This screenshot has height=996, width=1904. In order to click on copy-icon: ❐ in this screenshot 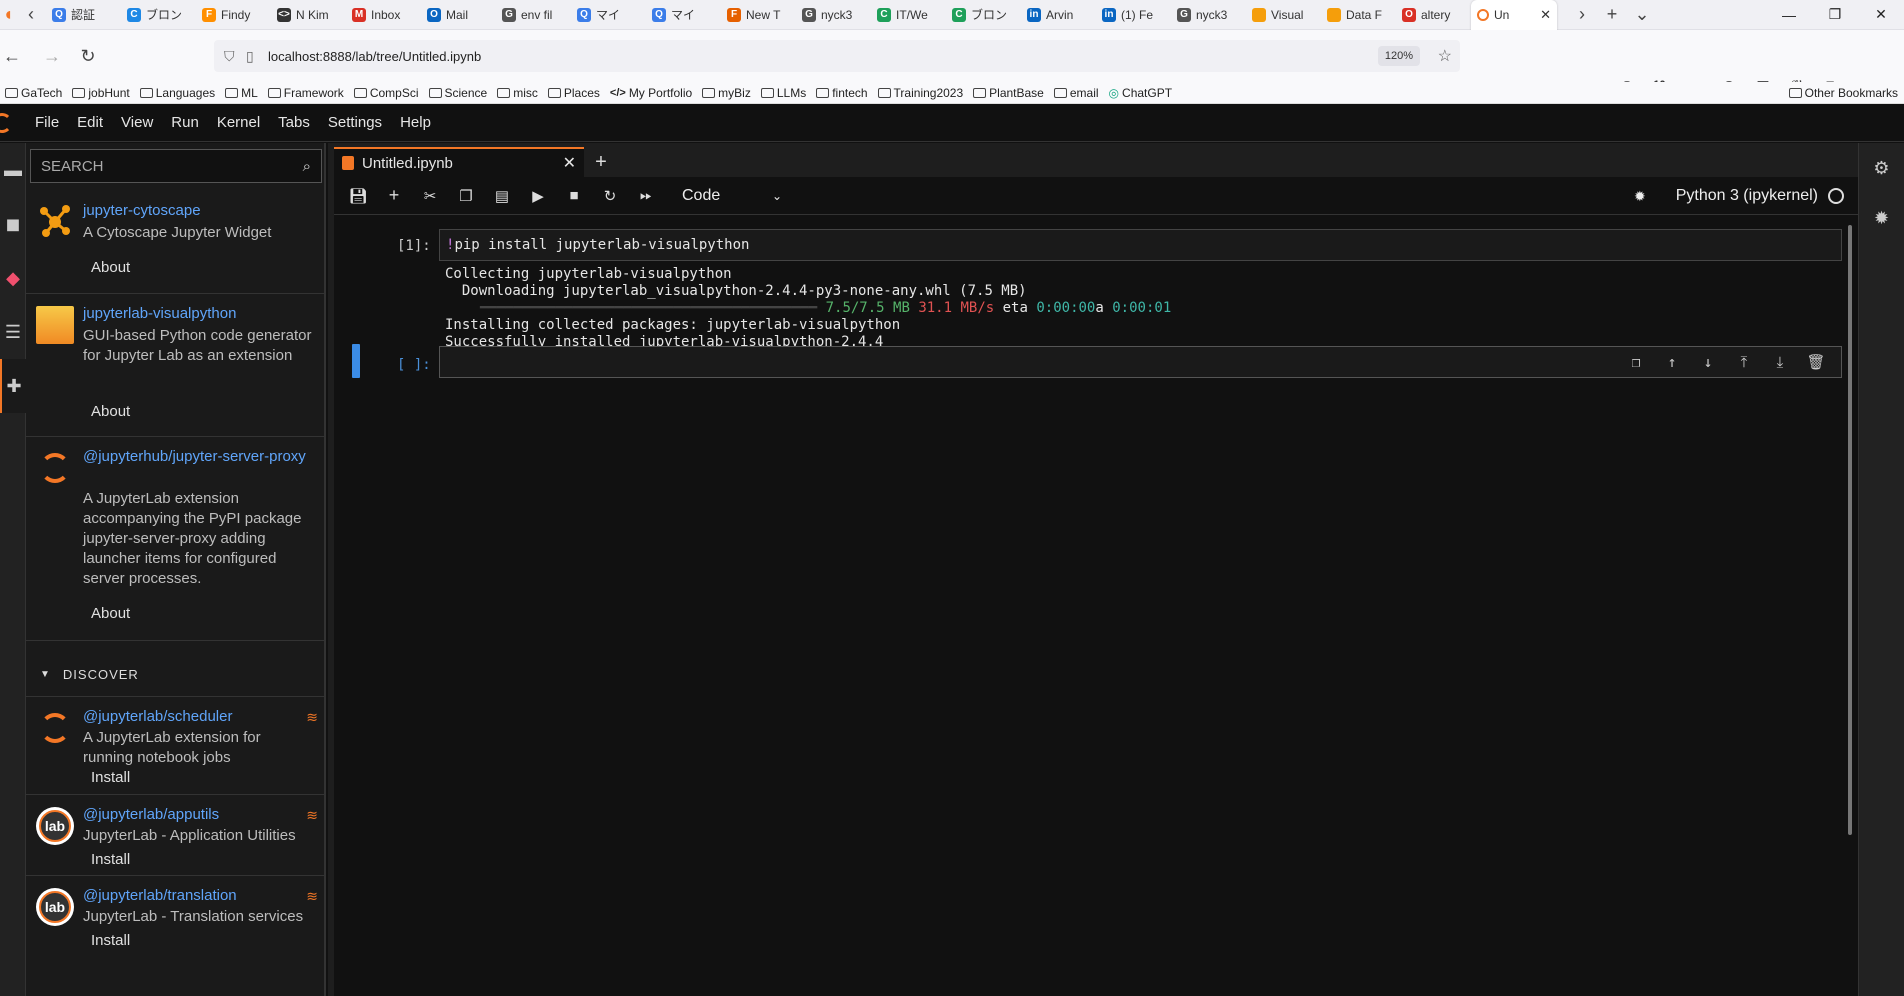, I will do `click(466, 196)`.